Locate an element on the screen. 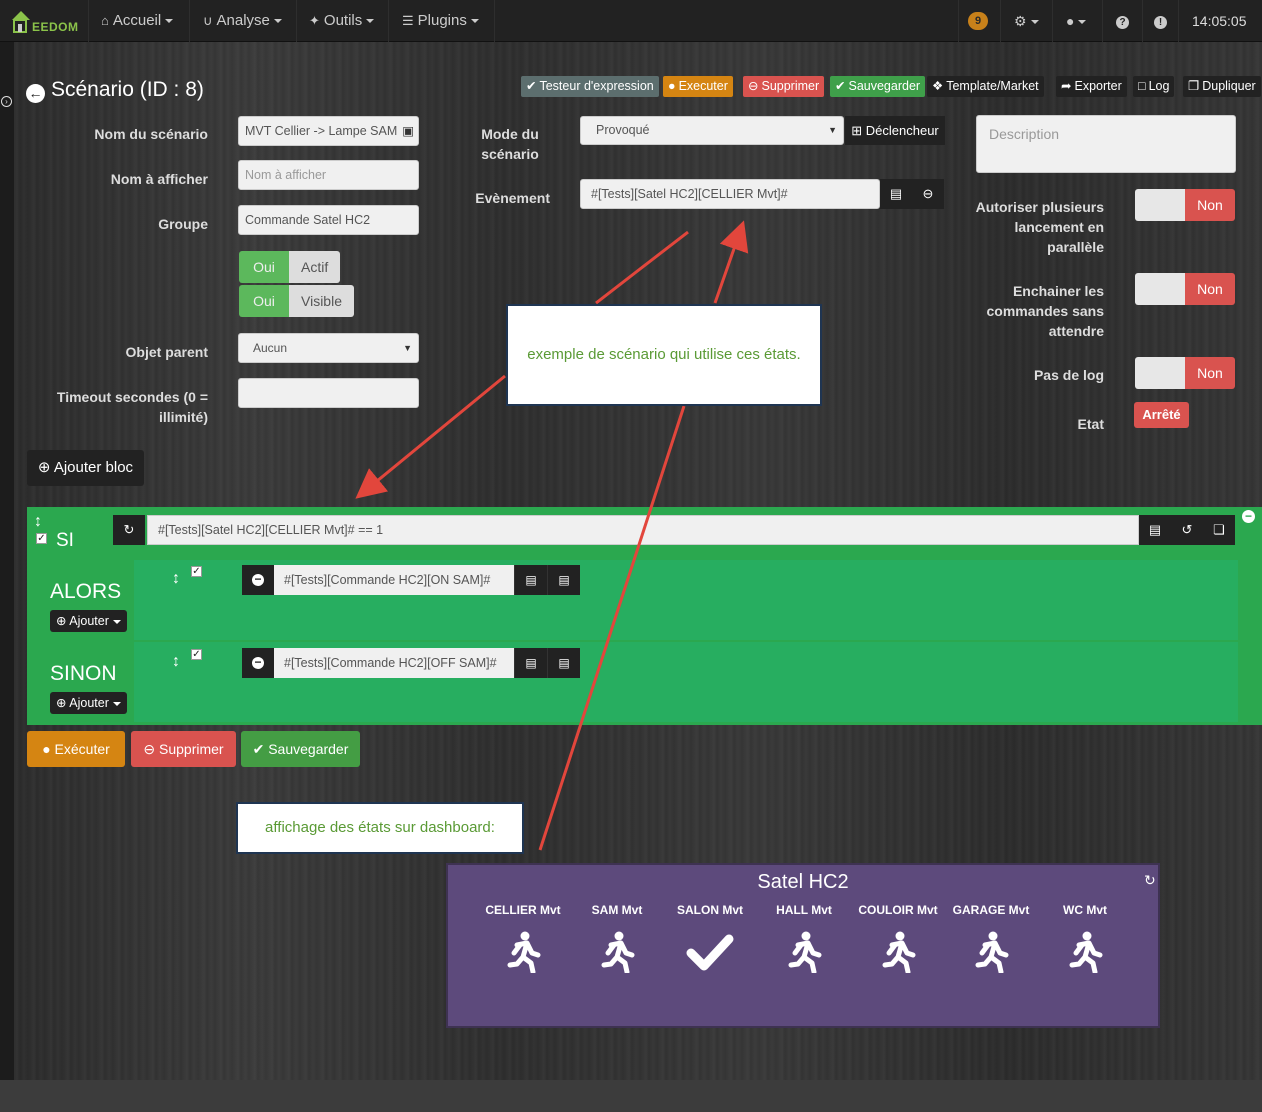  condition-input: #[Tests][Satel HC2][CELLIER Mvt]# == 1 is located at coordinates (643, 530).